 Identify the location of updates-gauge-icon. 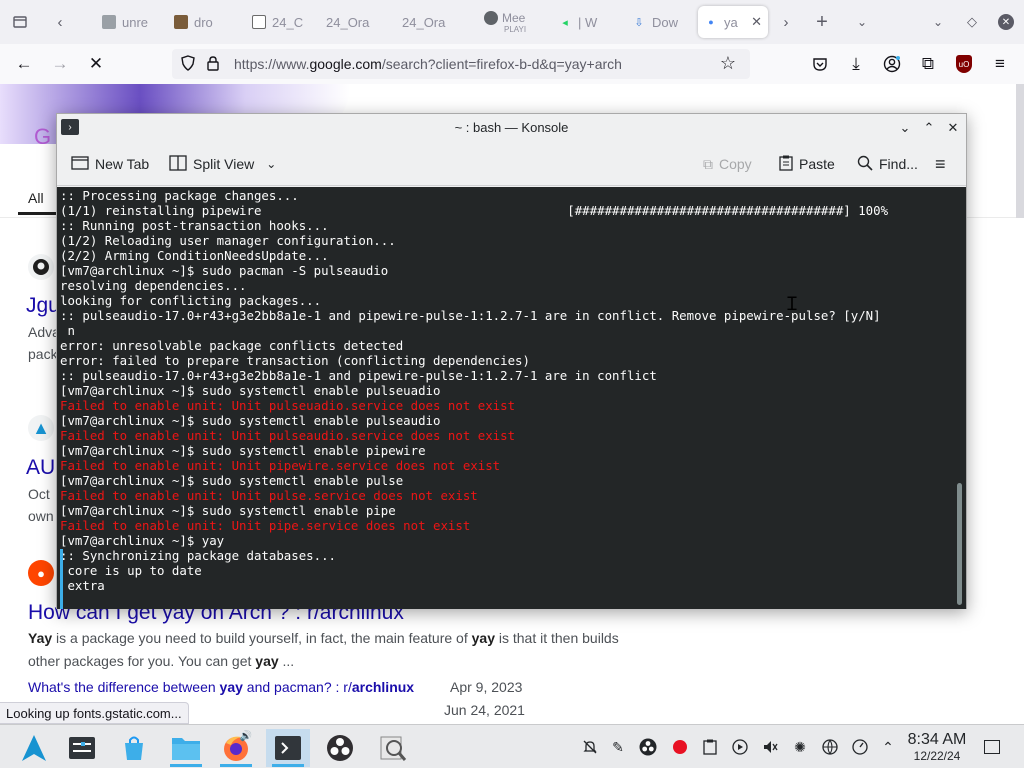
(860, 747).